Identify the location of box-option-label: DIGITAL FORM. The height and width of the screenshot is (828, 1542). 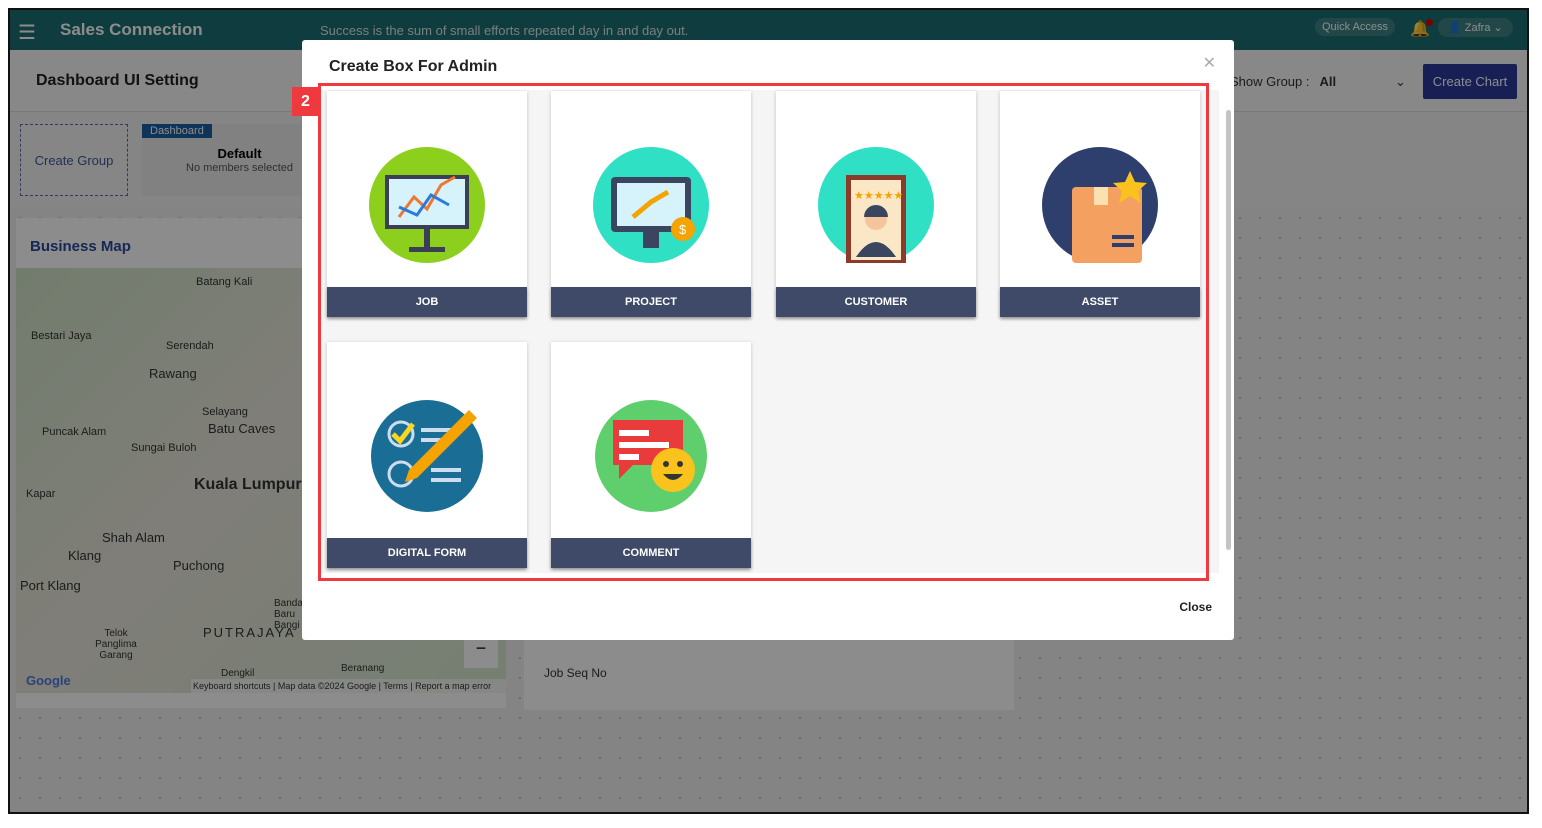
(427, 553).